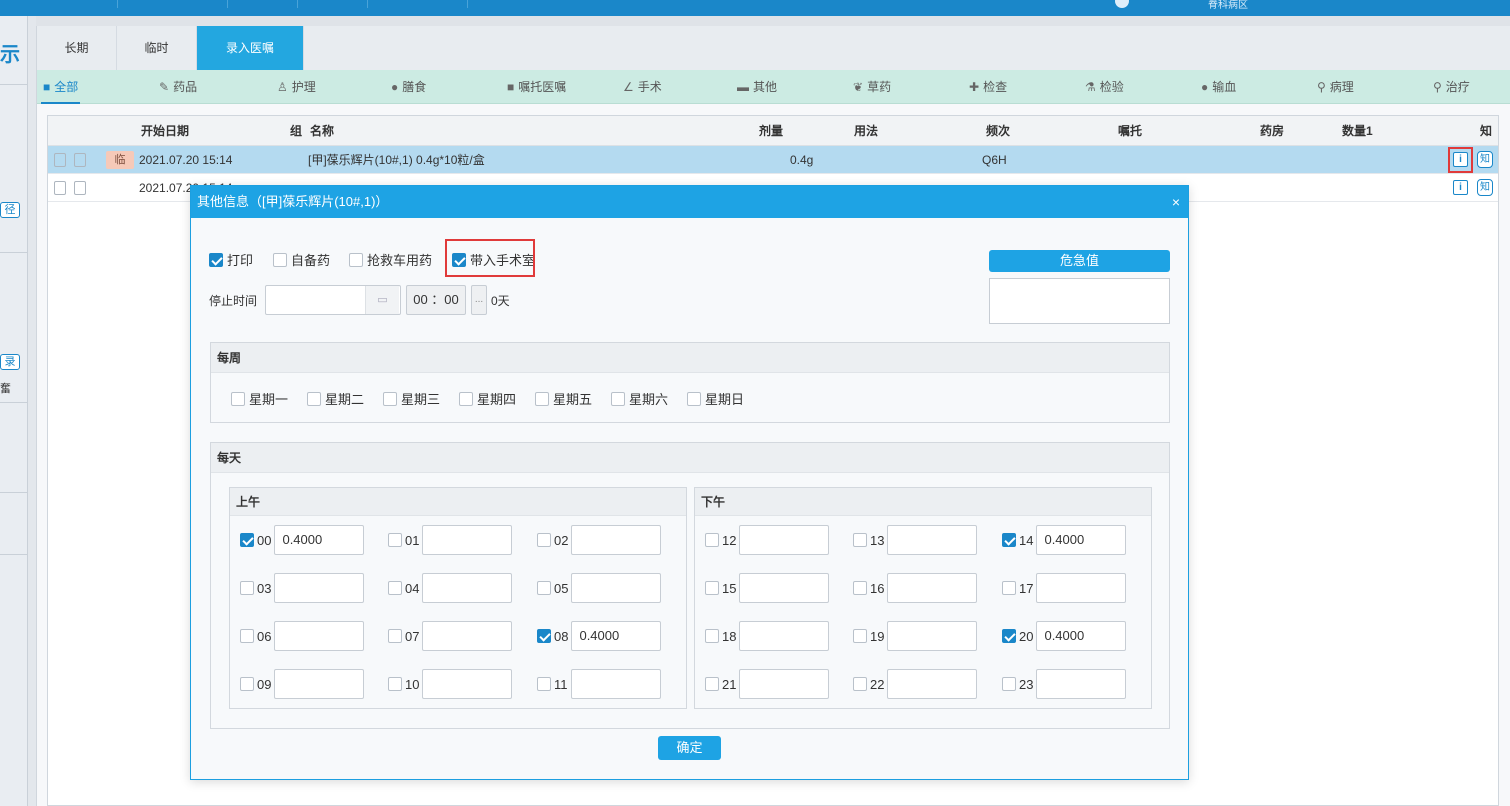 Image resolution: width=1510 pixels, height=806 pixels. Describe the element at coordinates (715, 398) in the screenshot. I see `weekday-sun: 星期日` at that location.